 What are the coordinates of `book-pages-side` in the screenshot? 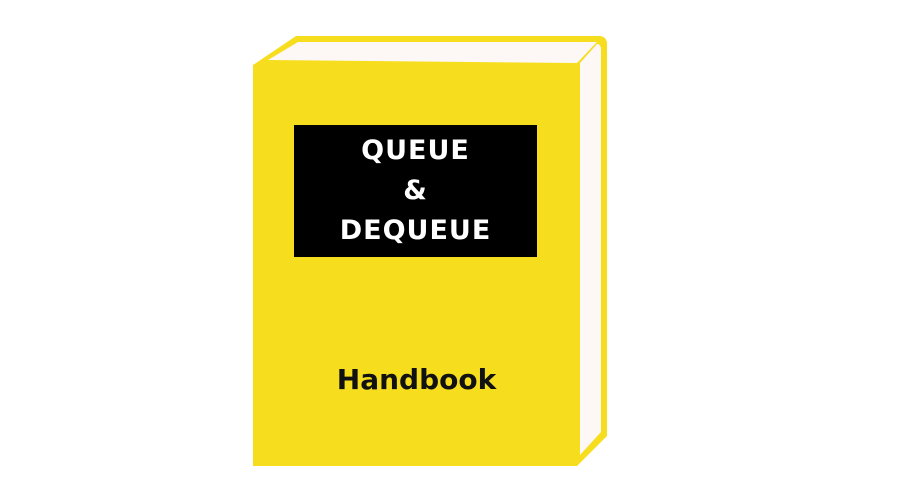 It's located at (590, 249).